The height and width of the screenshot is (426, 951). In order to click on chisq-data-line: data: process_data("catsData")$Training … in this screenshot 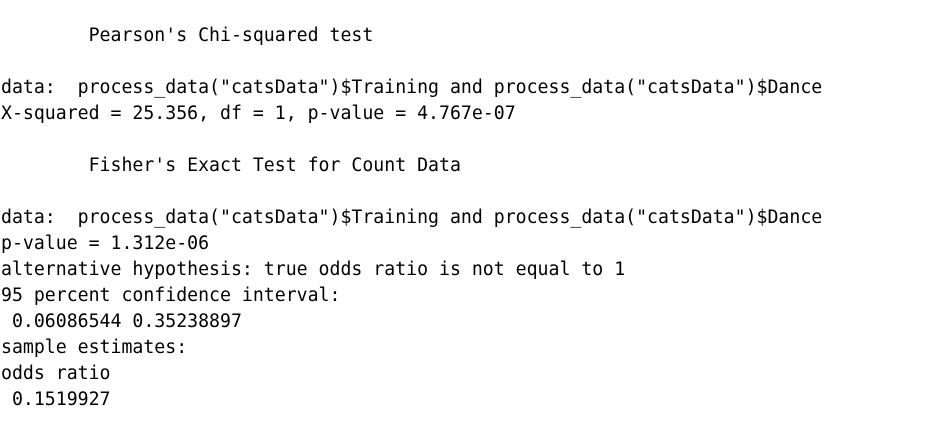, I will do `click(412, 87)`.